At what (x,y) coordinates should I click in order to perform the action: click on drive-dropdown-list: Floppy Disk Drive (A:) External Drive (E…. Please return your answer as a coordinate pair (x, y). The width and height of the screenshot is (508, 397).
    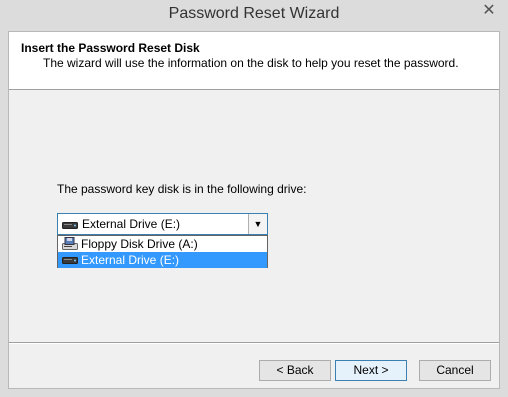
    Looking at the image, I should click on (162, 251).